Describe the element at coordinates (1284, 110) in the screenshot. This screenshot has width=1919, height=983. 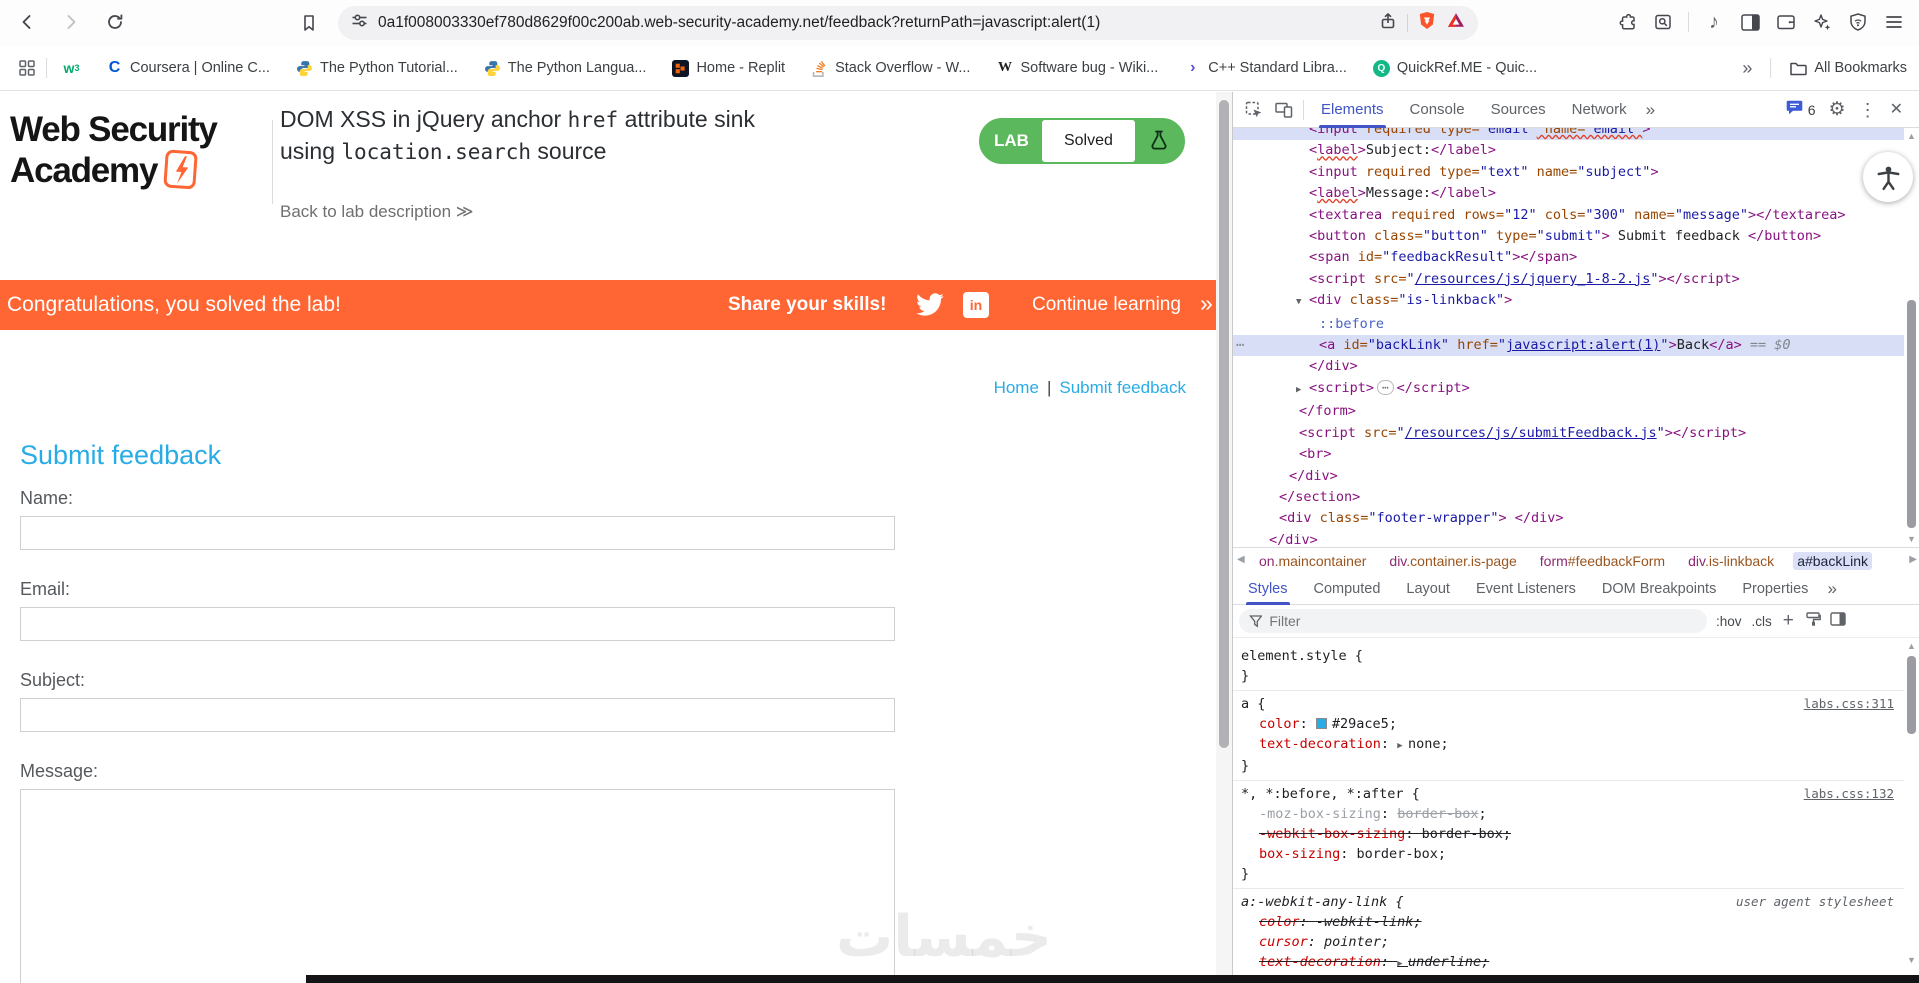
I see `device-toolbar-icon` at that location.